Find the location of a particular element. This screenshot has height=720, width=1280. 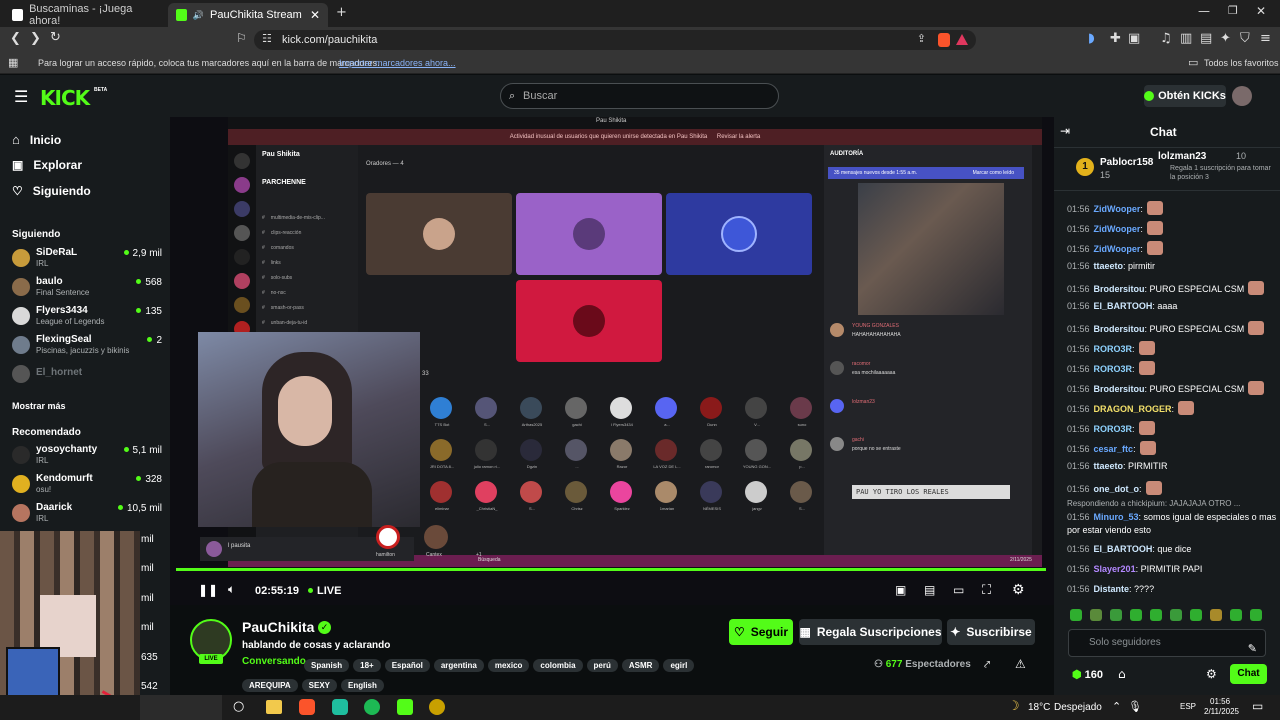

discord-channel: # links is located at coordinates (271, 263).